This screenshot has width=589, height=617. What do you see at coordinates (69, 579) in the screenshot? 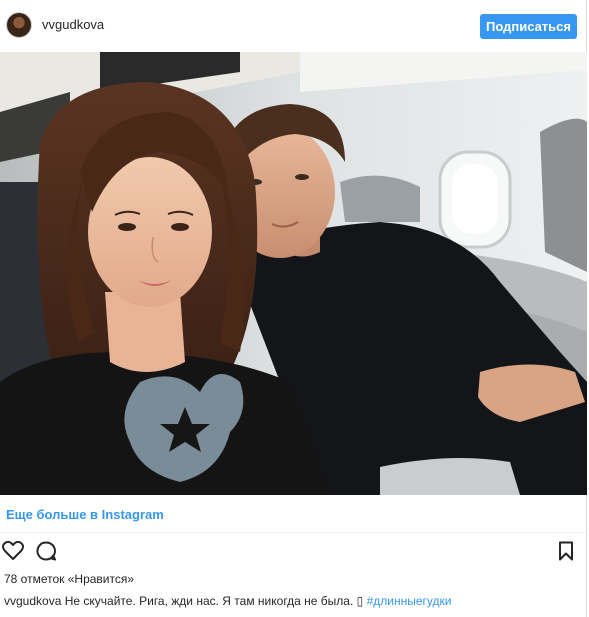
I see `likes-count: 78 отметок «Нравится»` at bounding box center [69, 579].